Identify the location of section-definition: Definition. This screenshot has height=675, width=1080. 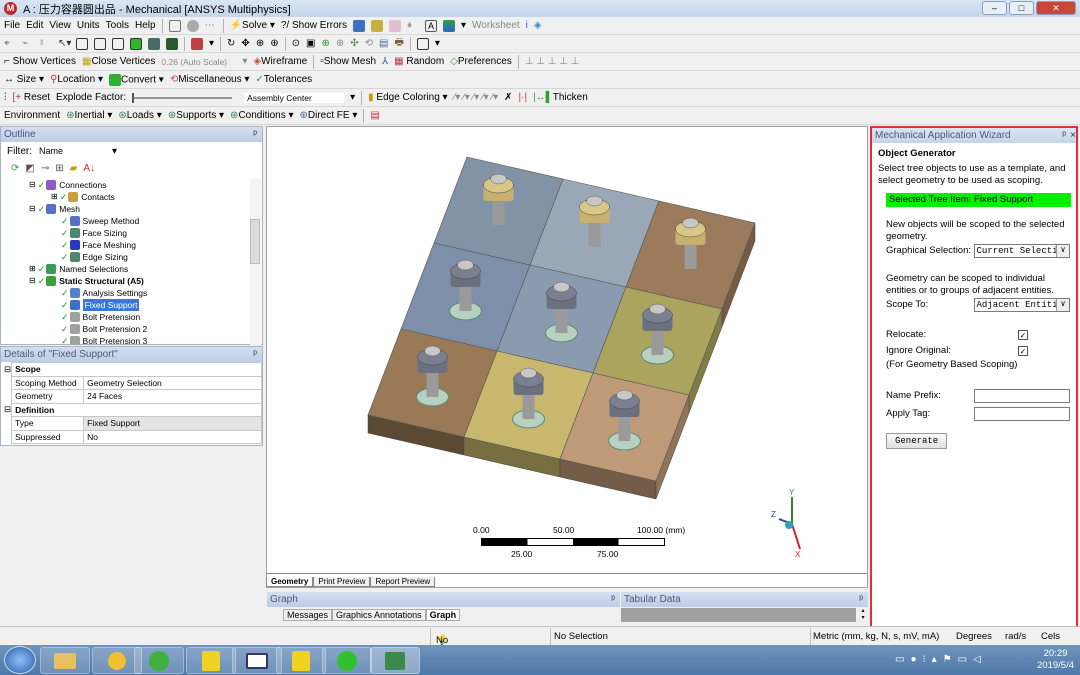
(136, 409).